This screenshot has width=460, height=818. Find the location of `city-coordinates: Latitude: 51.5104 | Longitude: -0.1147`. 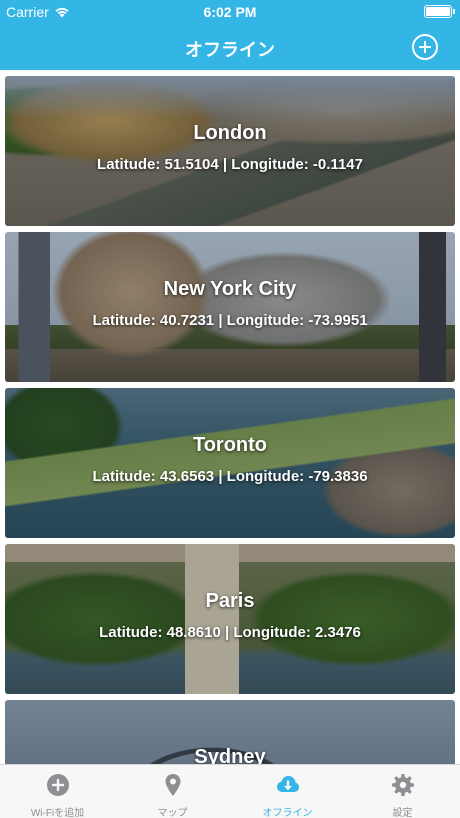

city-coordinates: Latitude: 51.5104 | Longitude: -0.1147 is located at coordinates (230, 164).